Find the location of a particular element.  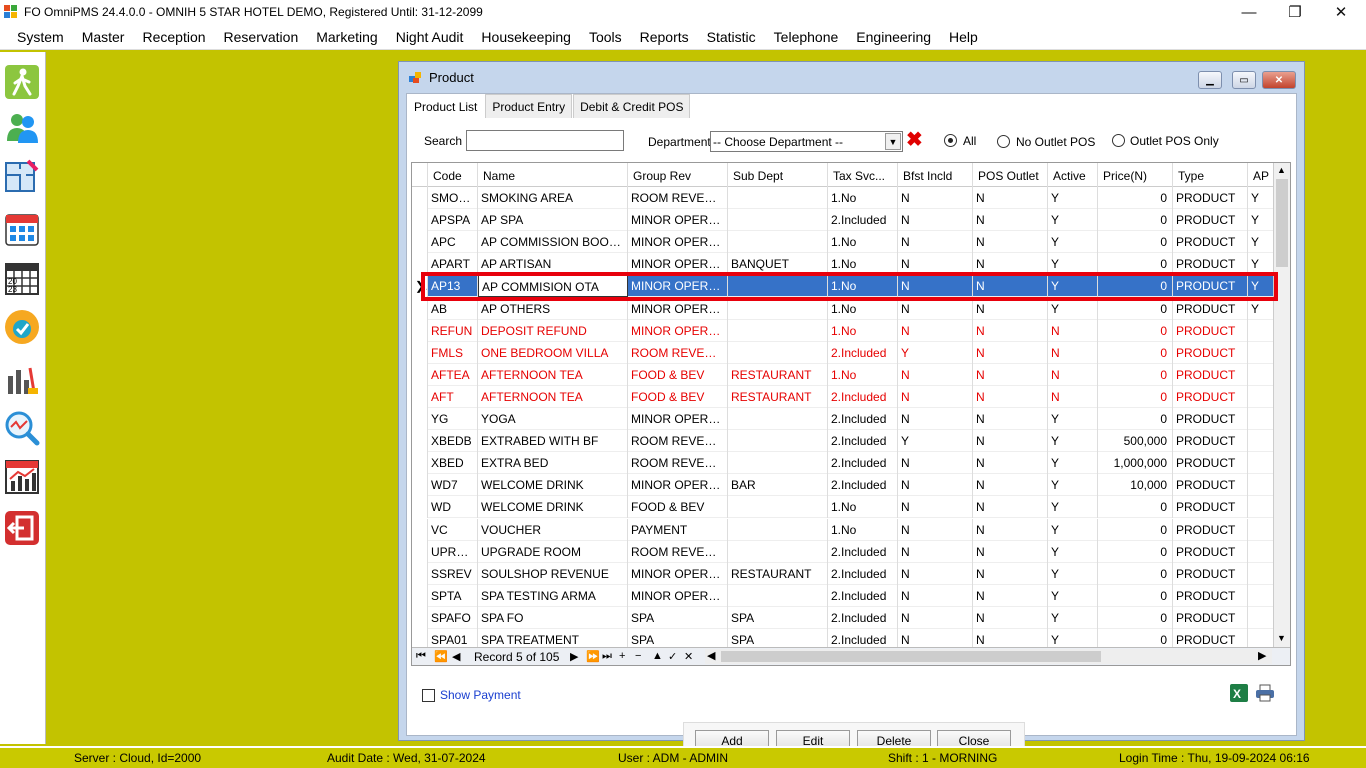

cell-code: APC is located at coordinates (453, 242).